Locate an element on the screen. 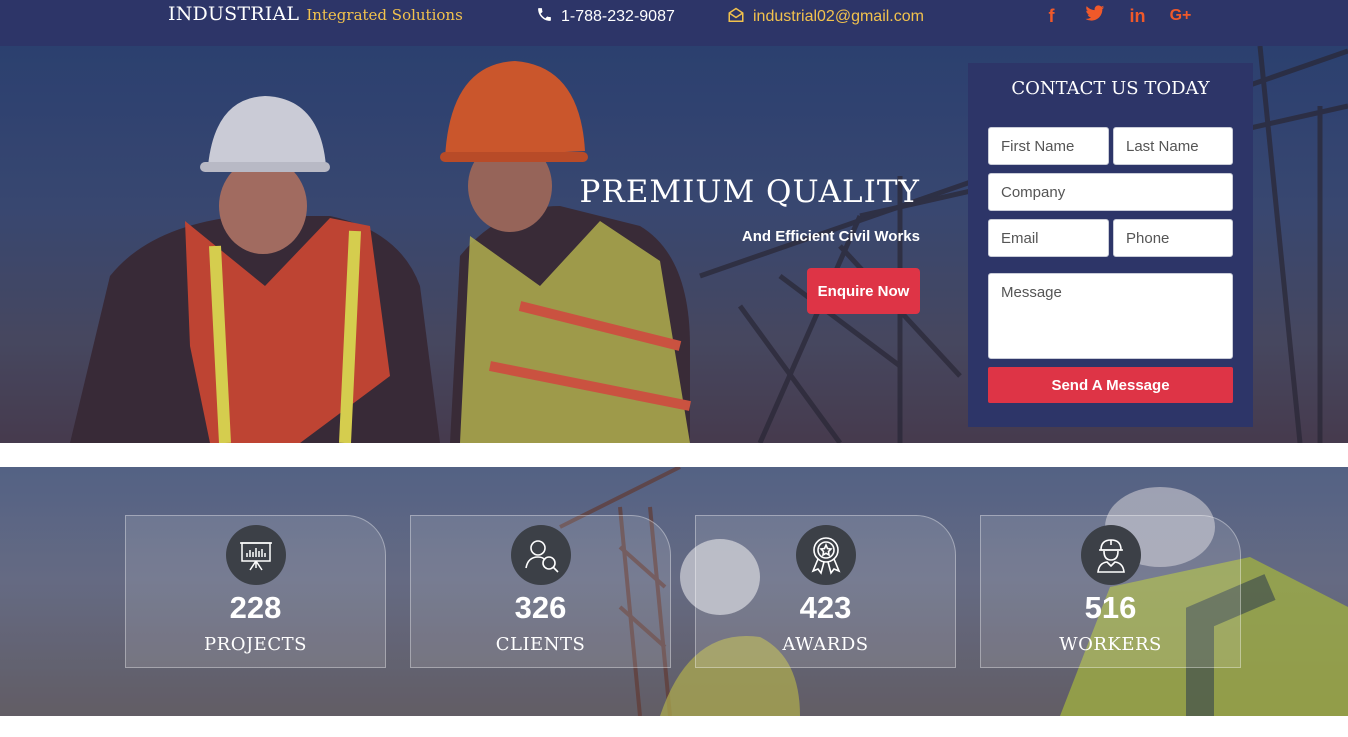  stat-value: 228 is located at coordinates (255, 607).